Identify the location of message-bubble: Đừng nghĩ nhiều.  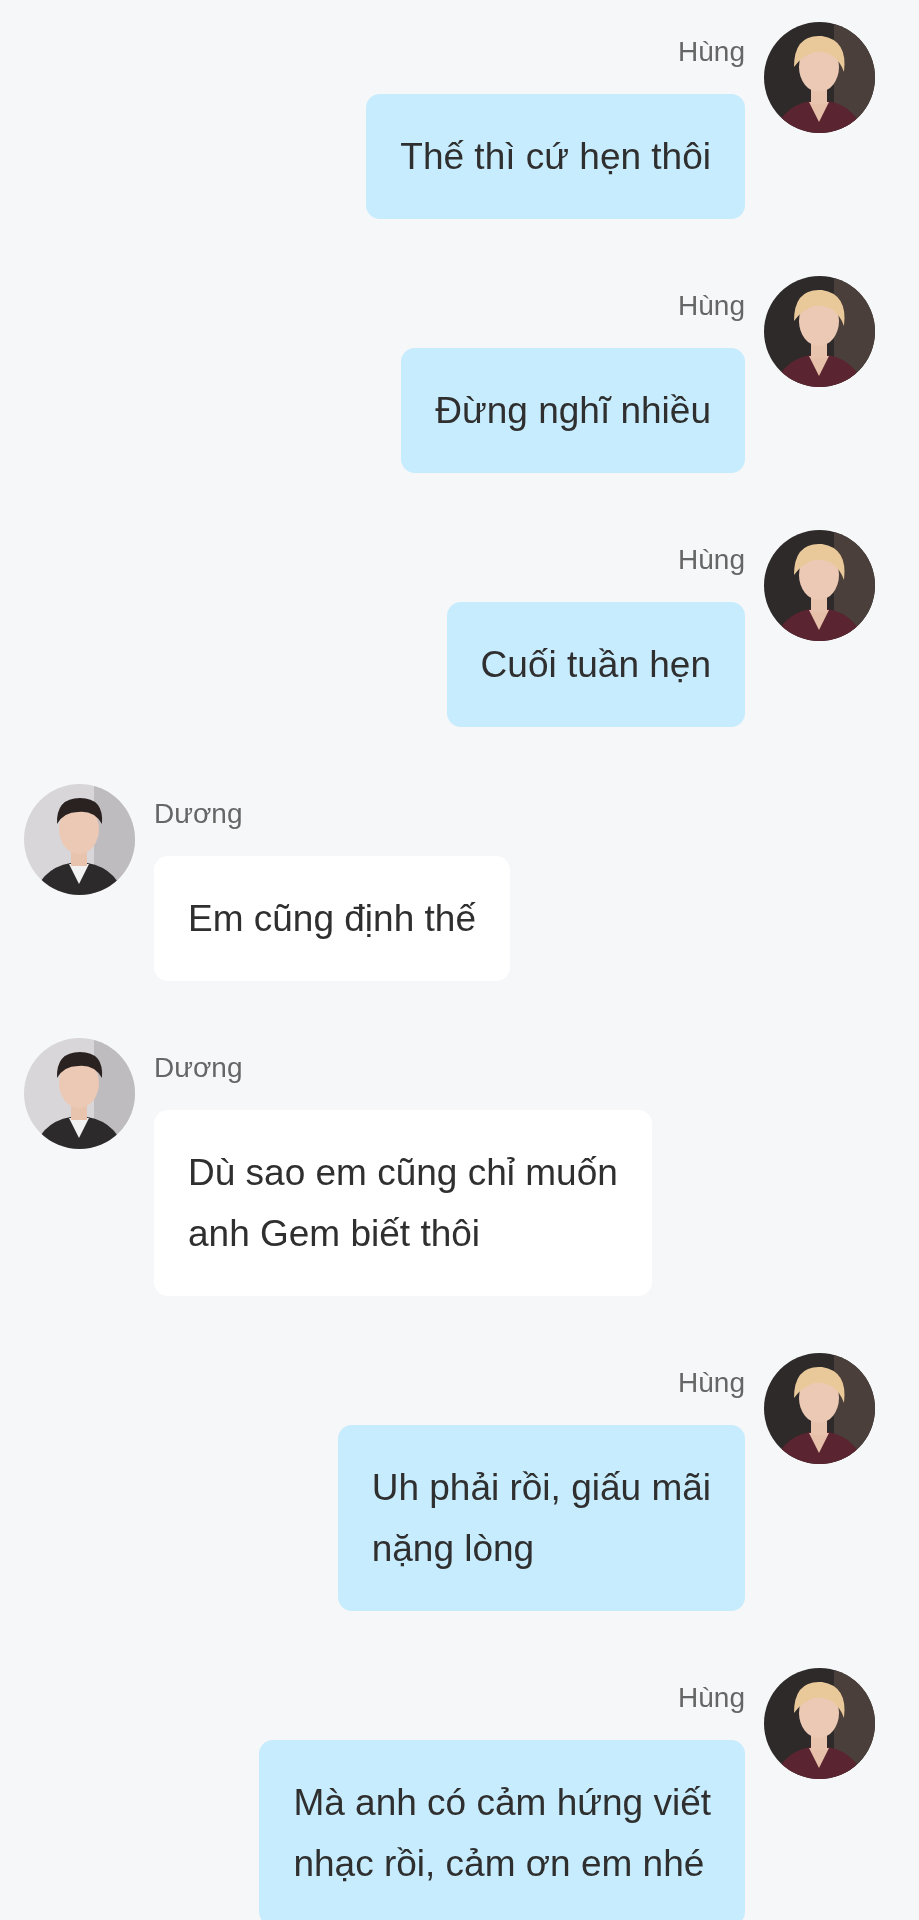
(573, 410).